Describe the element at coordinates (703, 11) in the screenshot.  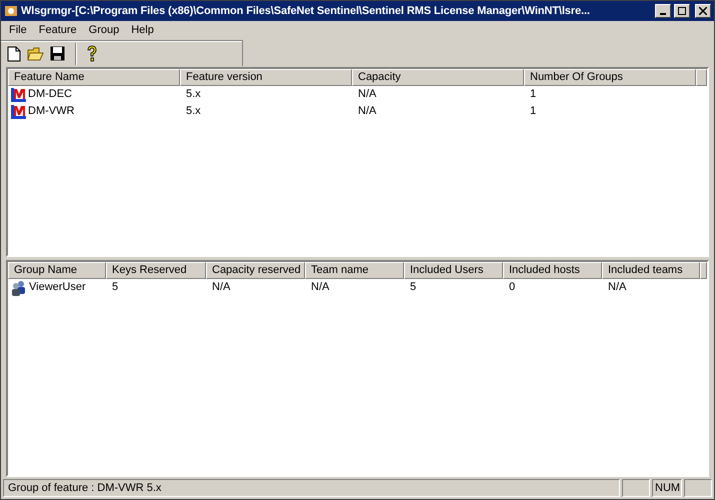
I see `close-icon` at that location.